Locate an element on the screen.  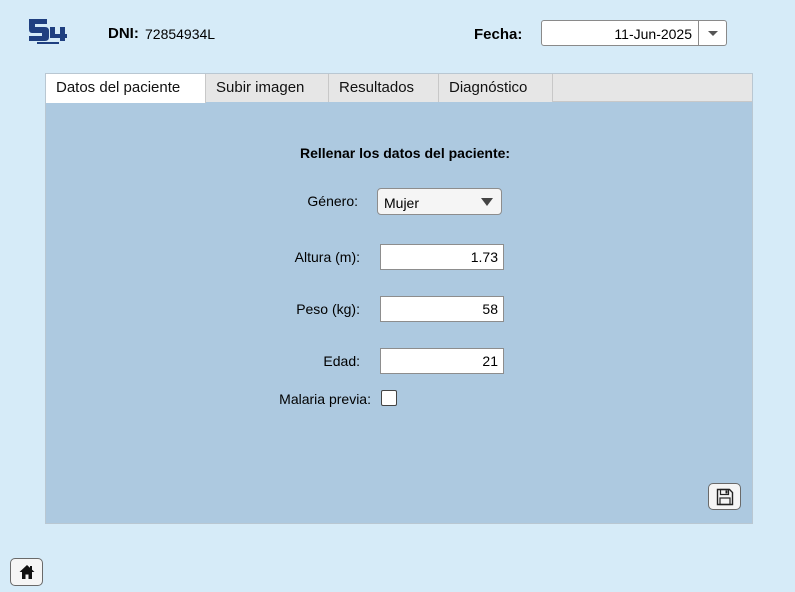
altura-input: 1.73 is located at coordinates (442, 257).